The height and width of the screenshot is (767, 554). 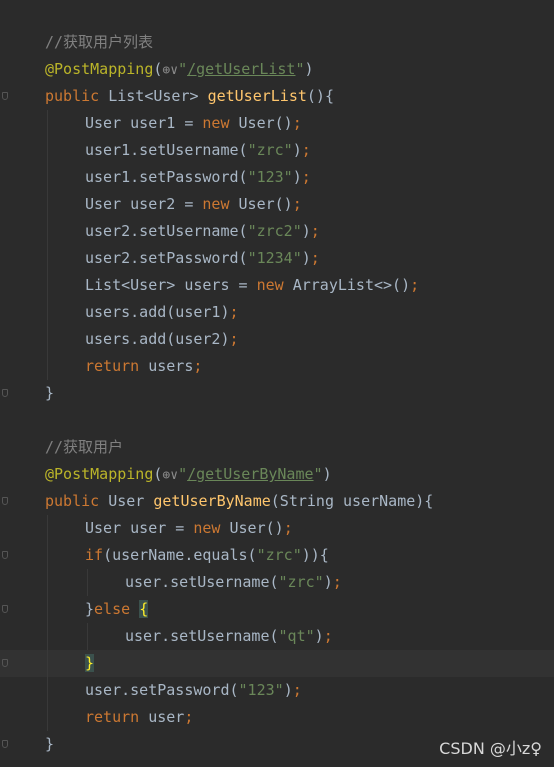 I want to click on code-line: return users;, so click(x=277, y=366).